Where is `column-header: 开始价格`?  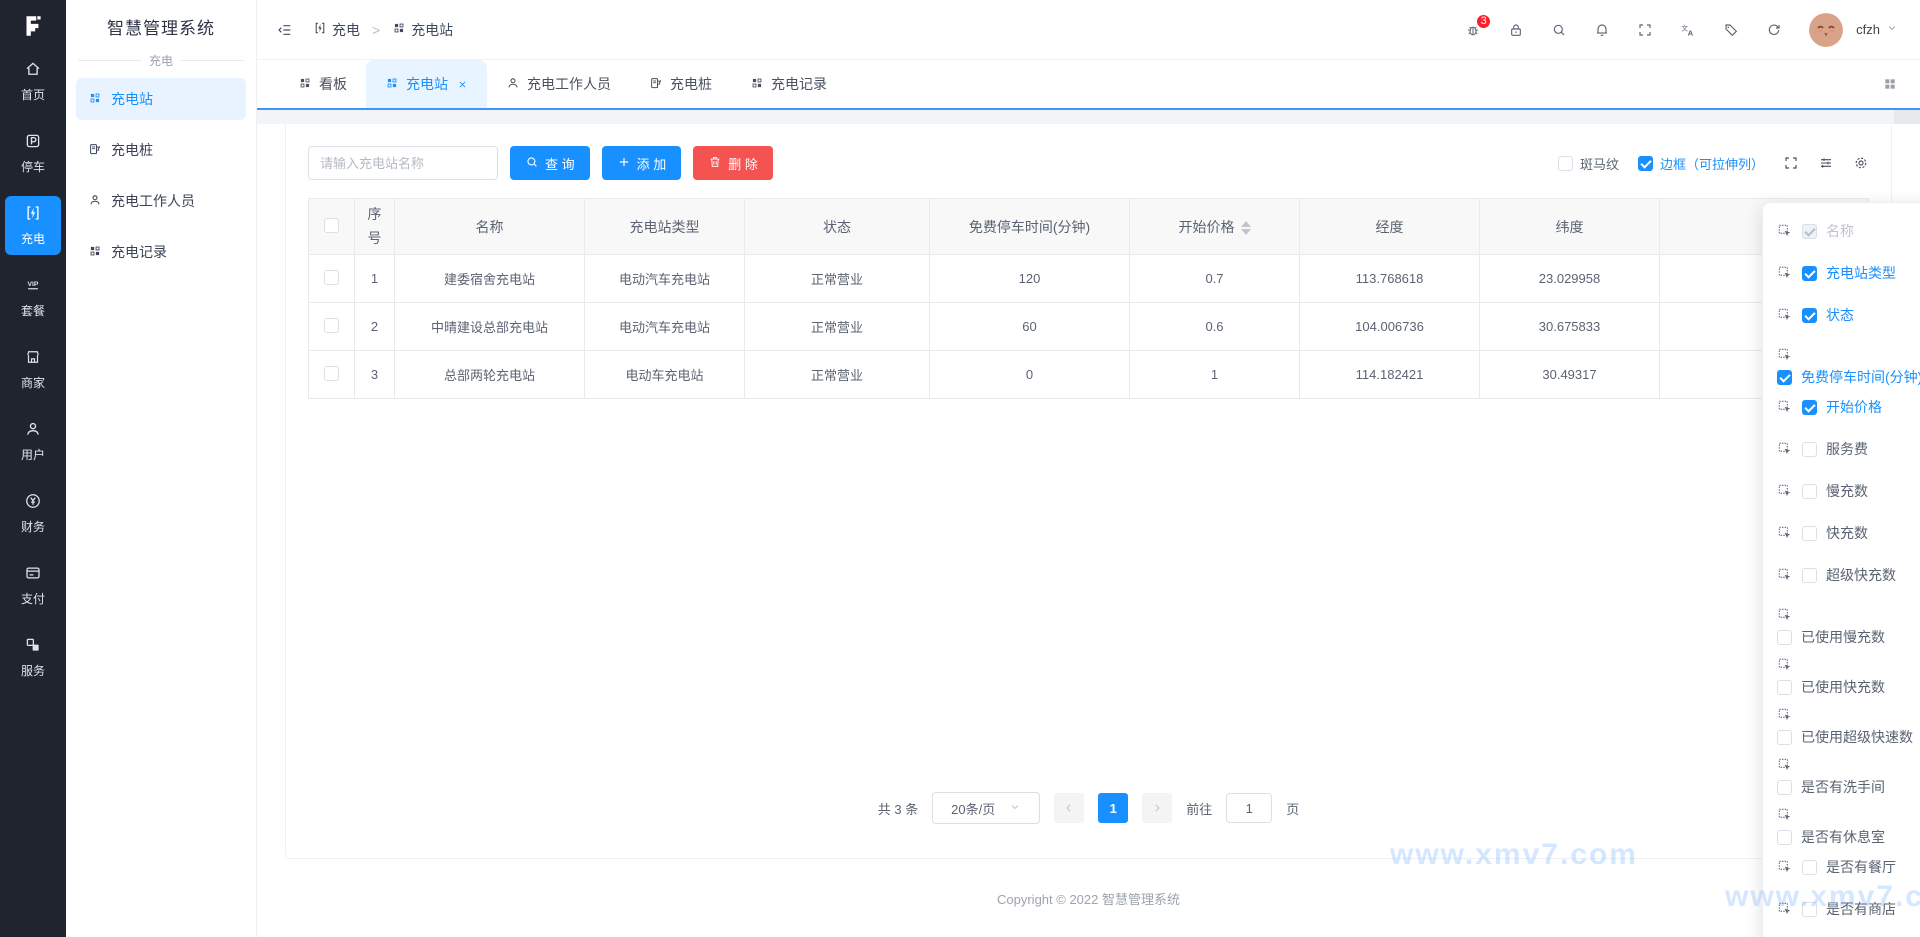 column-header: 开始价格 is located at coordinates (1214, 226).